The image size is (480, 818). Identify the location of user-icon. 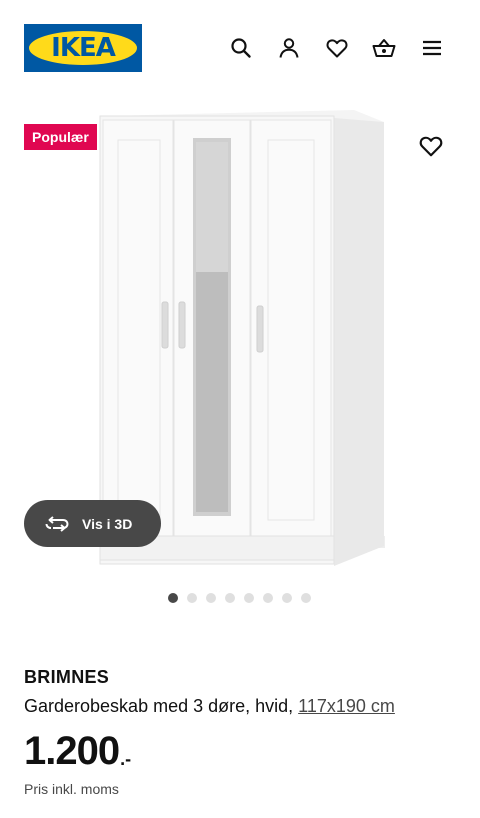
(289, 48).